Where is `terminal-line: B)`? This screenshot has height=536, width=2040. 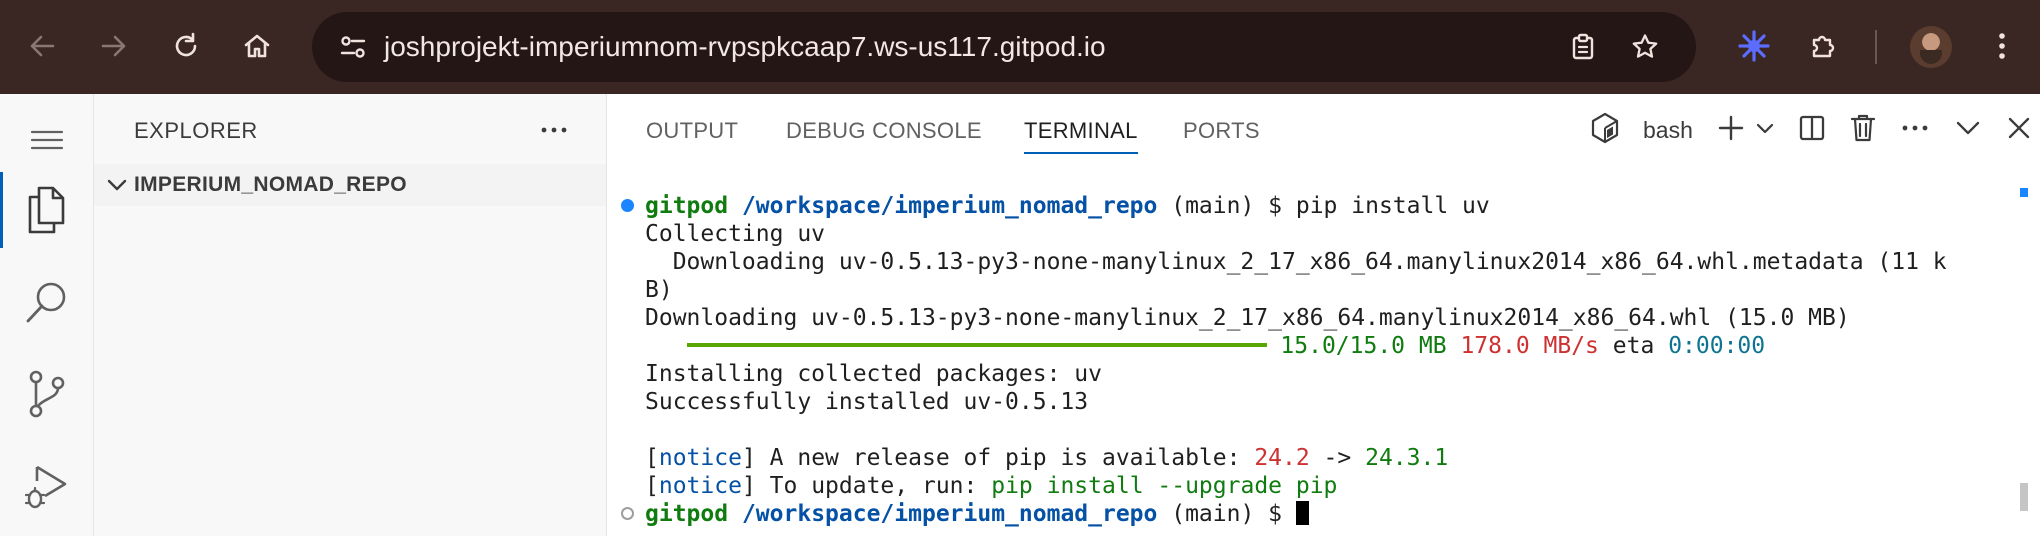 terminal-line: B) is located at coordinates (659, 290).